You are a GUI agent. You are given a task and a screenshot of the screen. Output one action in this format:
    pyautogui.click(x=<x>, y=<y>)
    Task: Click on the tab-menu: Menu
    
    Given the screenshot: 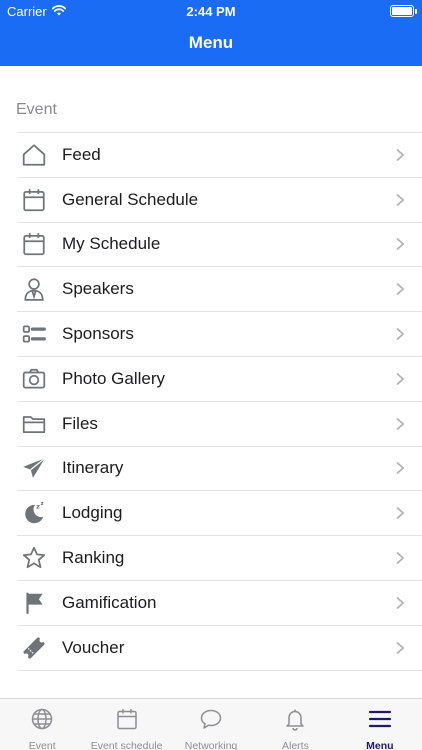 What is the action you would take?
    pyautogui.click(x=380, y=724)
    